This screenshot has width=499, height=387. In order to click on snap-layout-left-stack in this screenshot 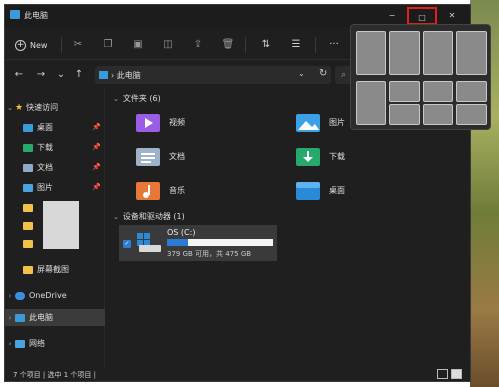, I will do `click(388, 103)`.